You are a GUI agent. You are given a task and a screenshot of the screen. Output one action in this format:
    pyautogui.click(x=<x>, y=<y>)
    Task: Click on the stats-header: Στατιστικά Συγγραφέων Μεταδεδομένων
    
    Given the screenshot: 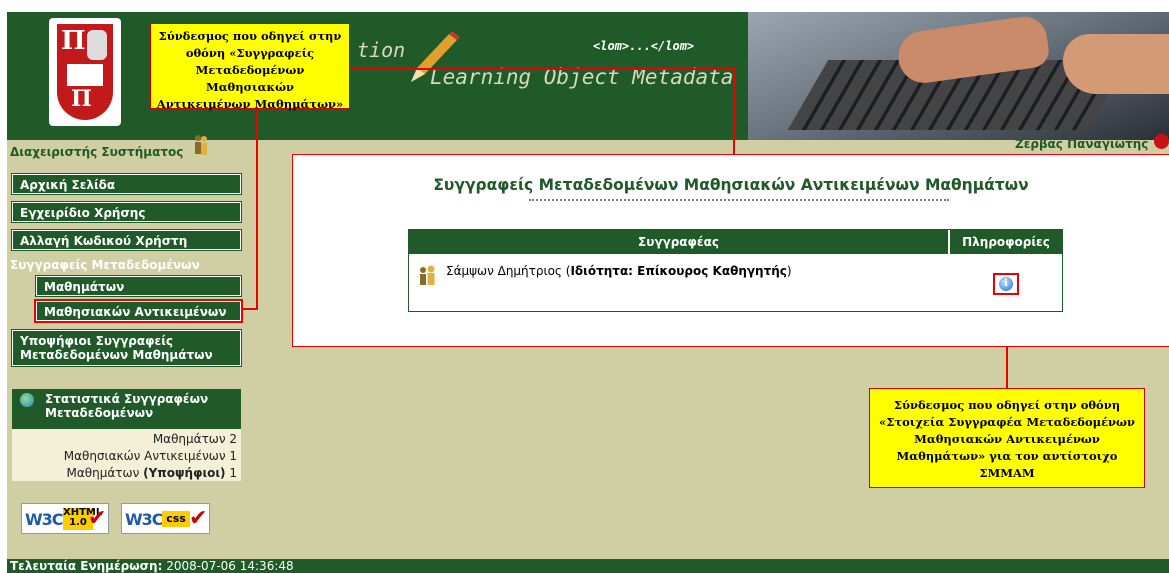 What is the action you would take?
    pyautogui.click(x=126, y=409)
    